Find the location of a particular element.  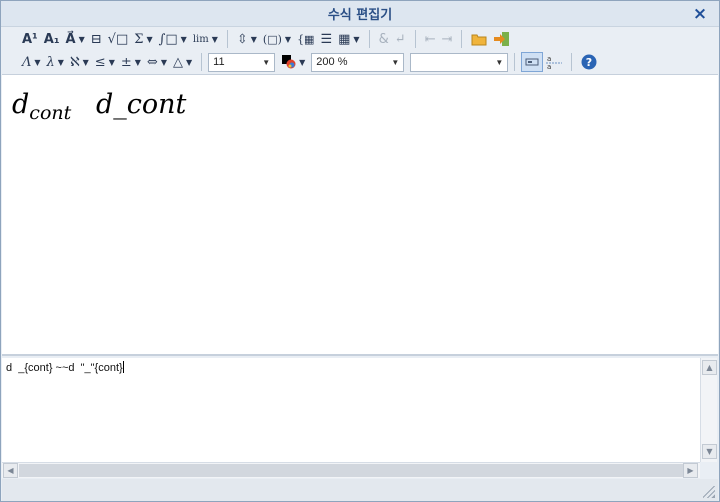

prev-button: ⇤ is located at coordinates (430, 39).